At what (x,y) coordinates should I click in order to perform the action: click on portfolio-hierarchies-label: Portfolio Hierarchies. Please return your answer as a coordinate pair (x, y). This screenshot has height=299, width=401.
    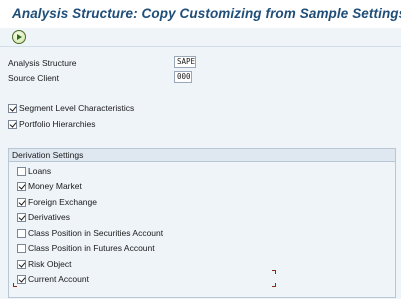
    Looking at the image, I should click on (57, 124).